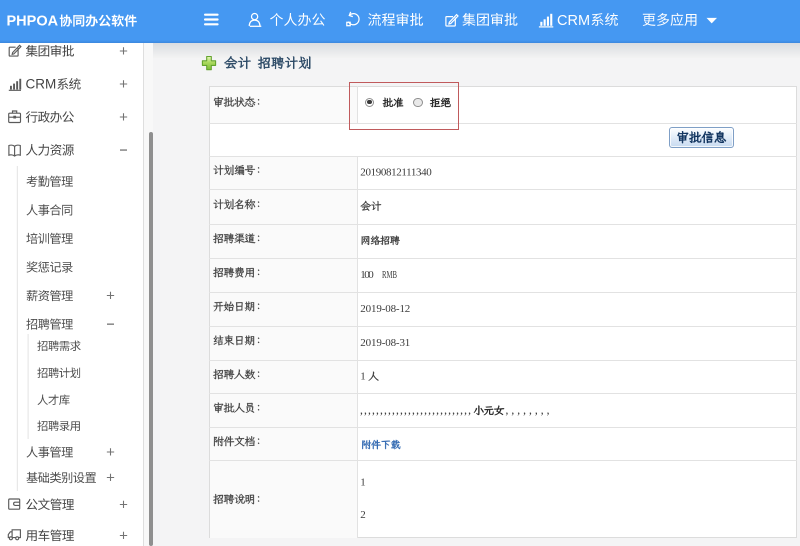  Describe the element at coordinates (396, 173) in the screenshot. I see `svg-text: 20190812111340` at that location.